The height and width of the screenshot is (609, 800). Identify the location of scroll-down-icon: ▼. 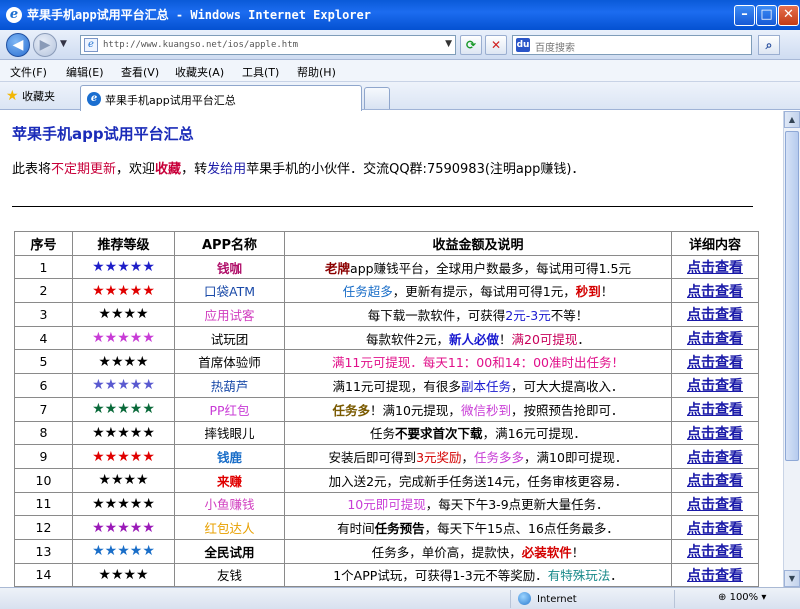
(792, 578).